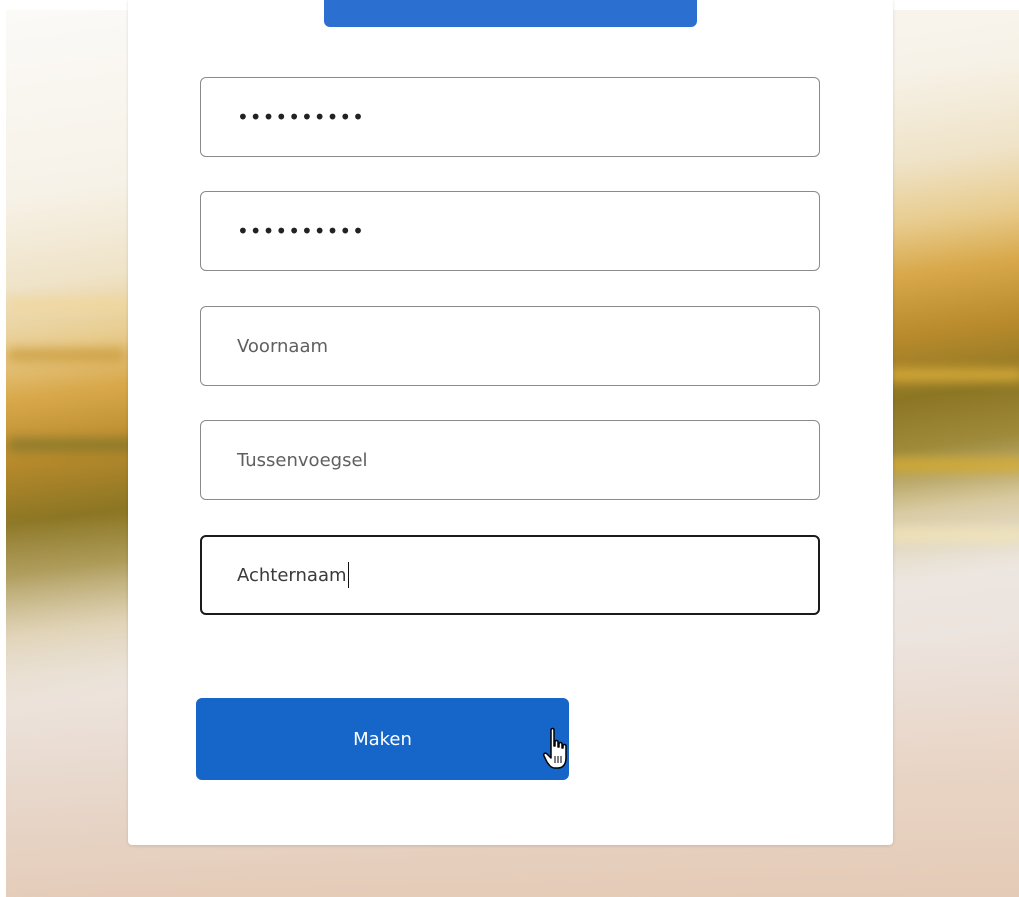 The image size is (1019, 897). Describe the element at coordinates (555, 748) in the screenshot. I see `hand-pointer-icon` at that location.